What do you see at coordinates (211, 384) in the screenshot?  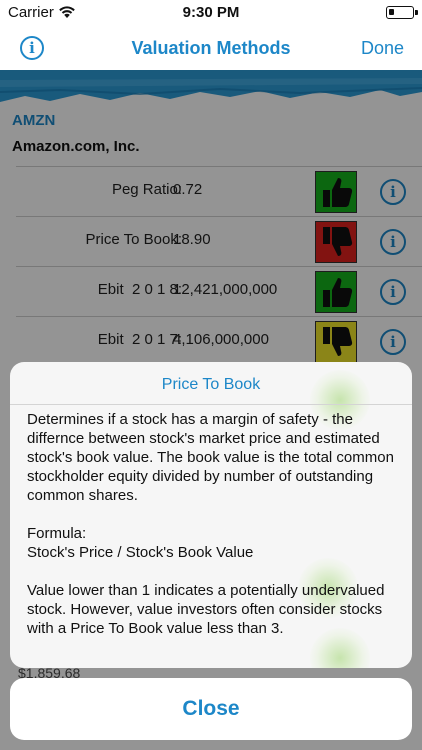 I see `modal-title: Price To Book` at bounding box center [211, 384].